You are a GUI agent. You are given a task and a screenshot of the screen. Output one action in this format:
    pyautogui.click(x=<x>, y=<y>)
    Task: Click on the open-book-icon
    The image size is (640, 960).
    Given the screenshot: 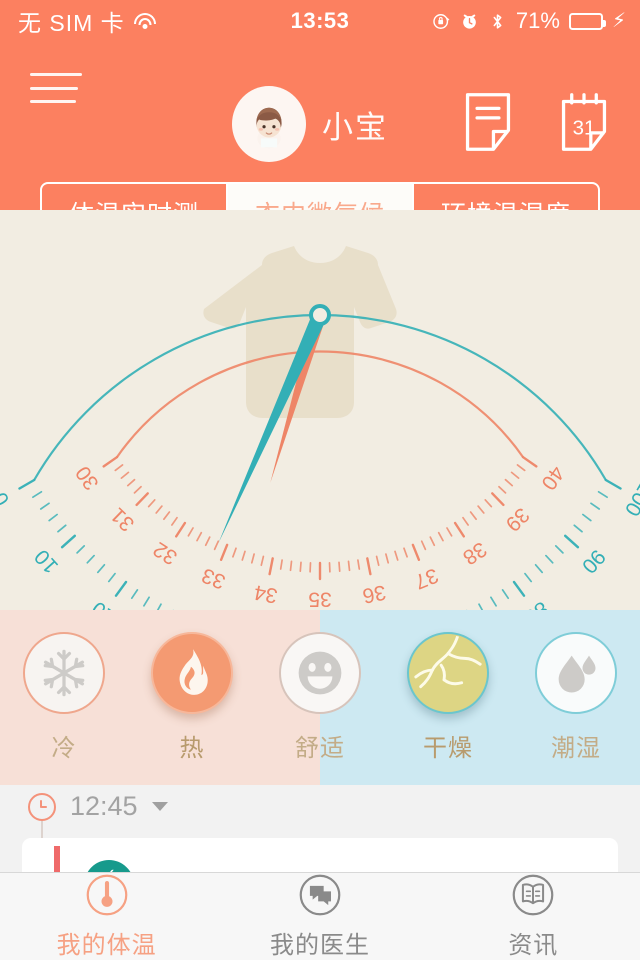 What is the action you would take?
    pyautogui.click(x=533, y=895)
    